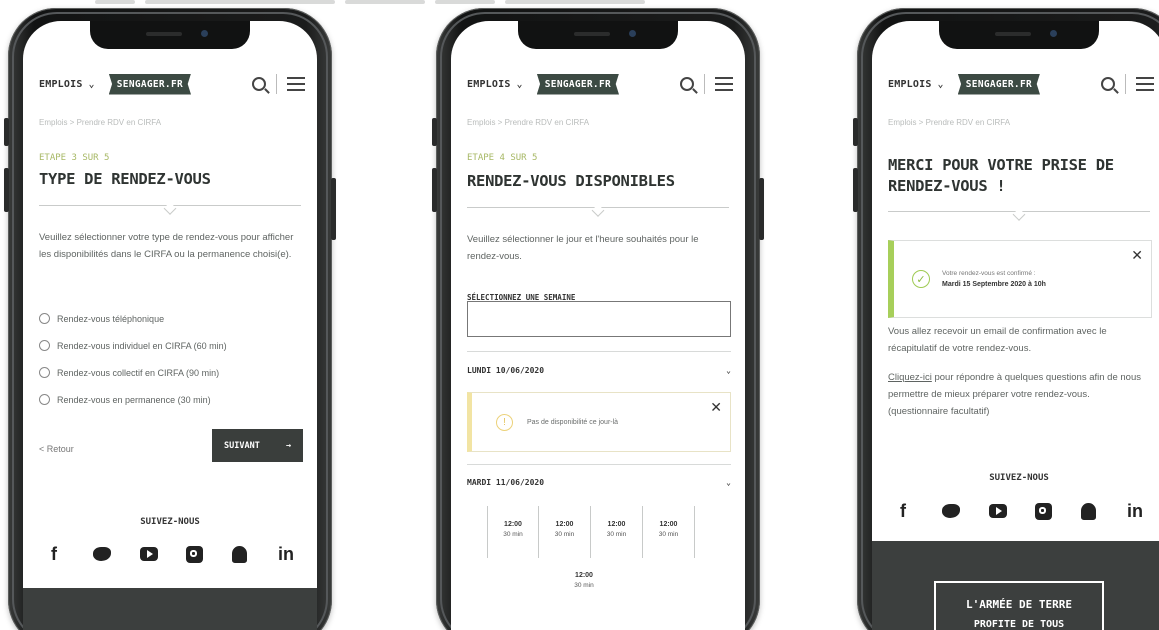  What do you see at coordinates (257, 445) in the screenshot?
I see `next-button: SUIVANT →` at bounding box center [257, 445].